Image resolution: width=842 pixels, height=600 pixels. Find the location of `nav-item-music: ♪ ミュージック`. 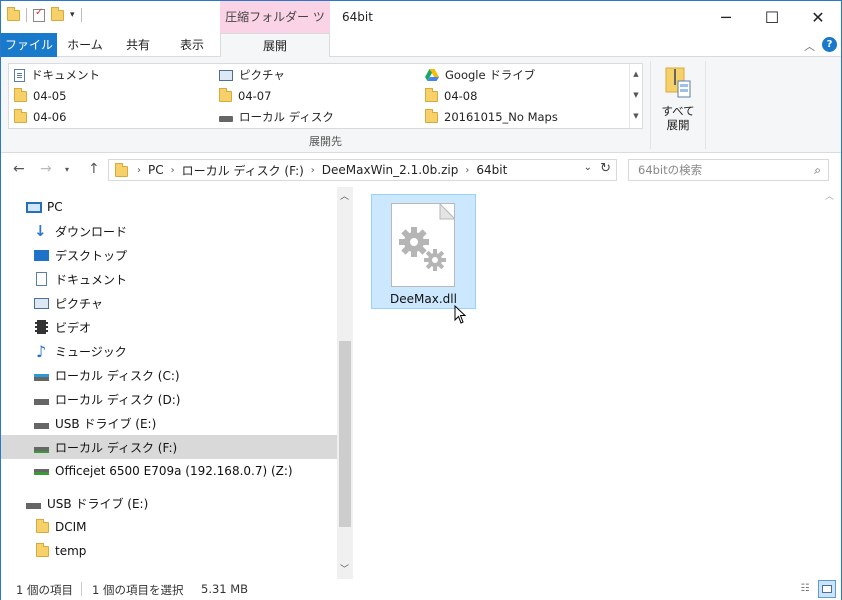

nav-item-music: ♪ ミュージック is located at coordinates (169, 351).